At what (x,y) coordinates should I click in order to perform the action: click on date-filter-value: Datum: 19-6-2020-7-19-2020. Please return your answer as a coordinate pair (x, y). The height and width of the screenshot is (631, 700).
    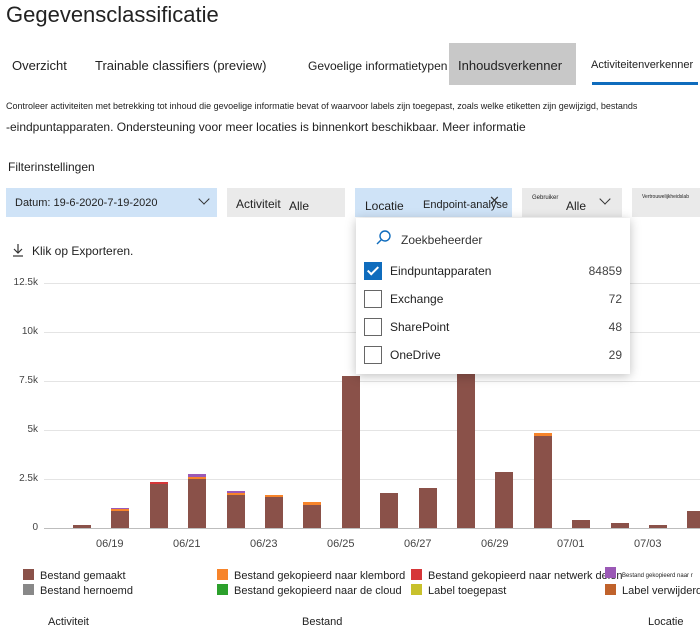
    Looking at the image, I should click on (86, 203).